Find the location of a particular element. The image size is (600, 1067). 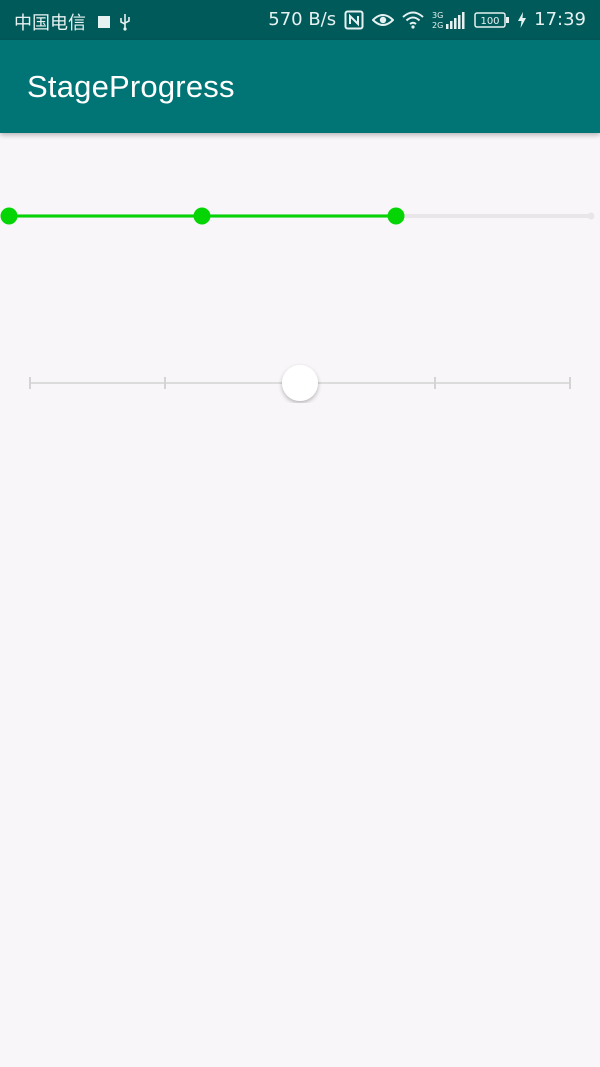

seekbar-thumb is located at coordinates (300, 383).